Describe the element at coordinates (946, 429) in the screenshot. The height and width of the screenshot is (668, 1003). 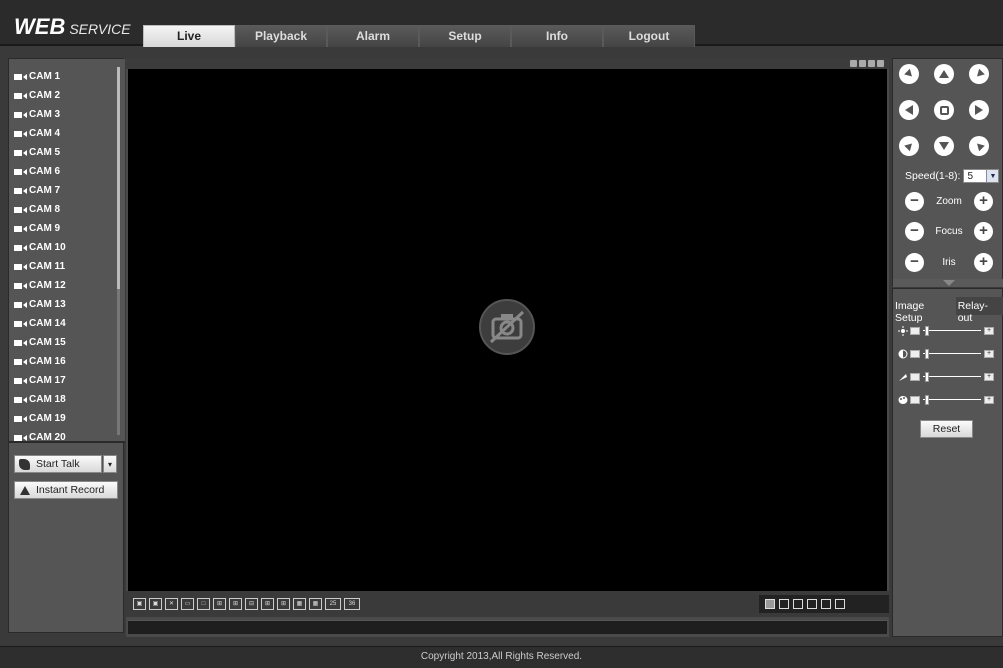
I see `reset-button: Reset` at that location.